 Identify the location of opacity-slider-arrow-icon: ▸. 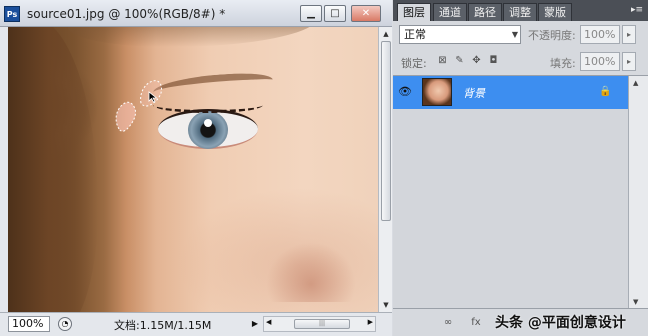
(629, 34).